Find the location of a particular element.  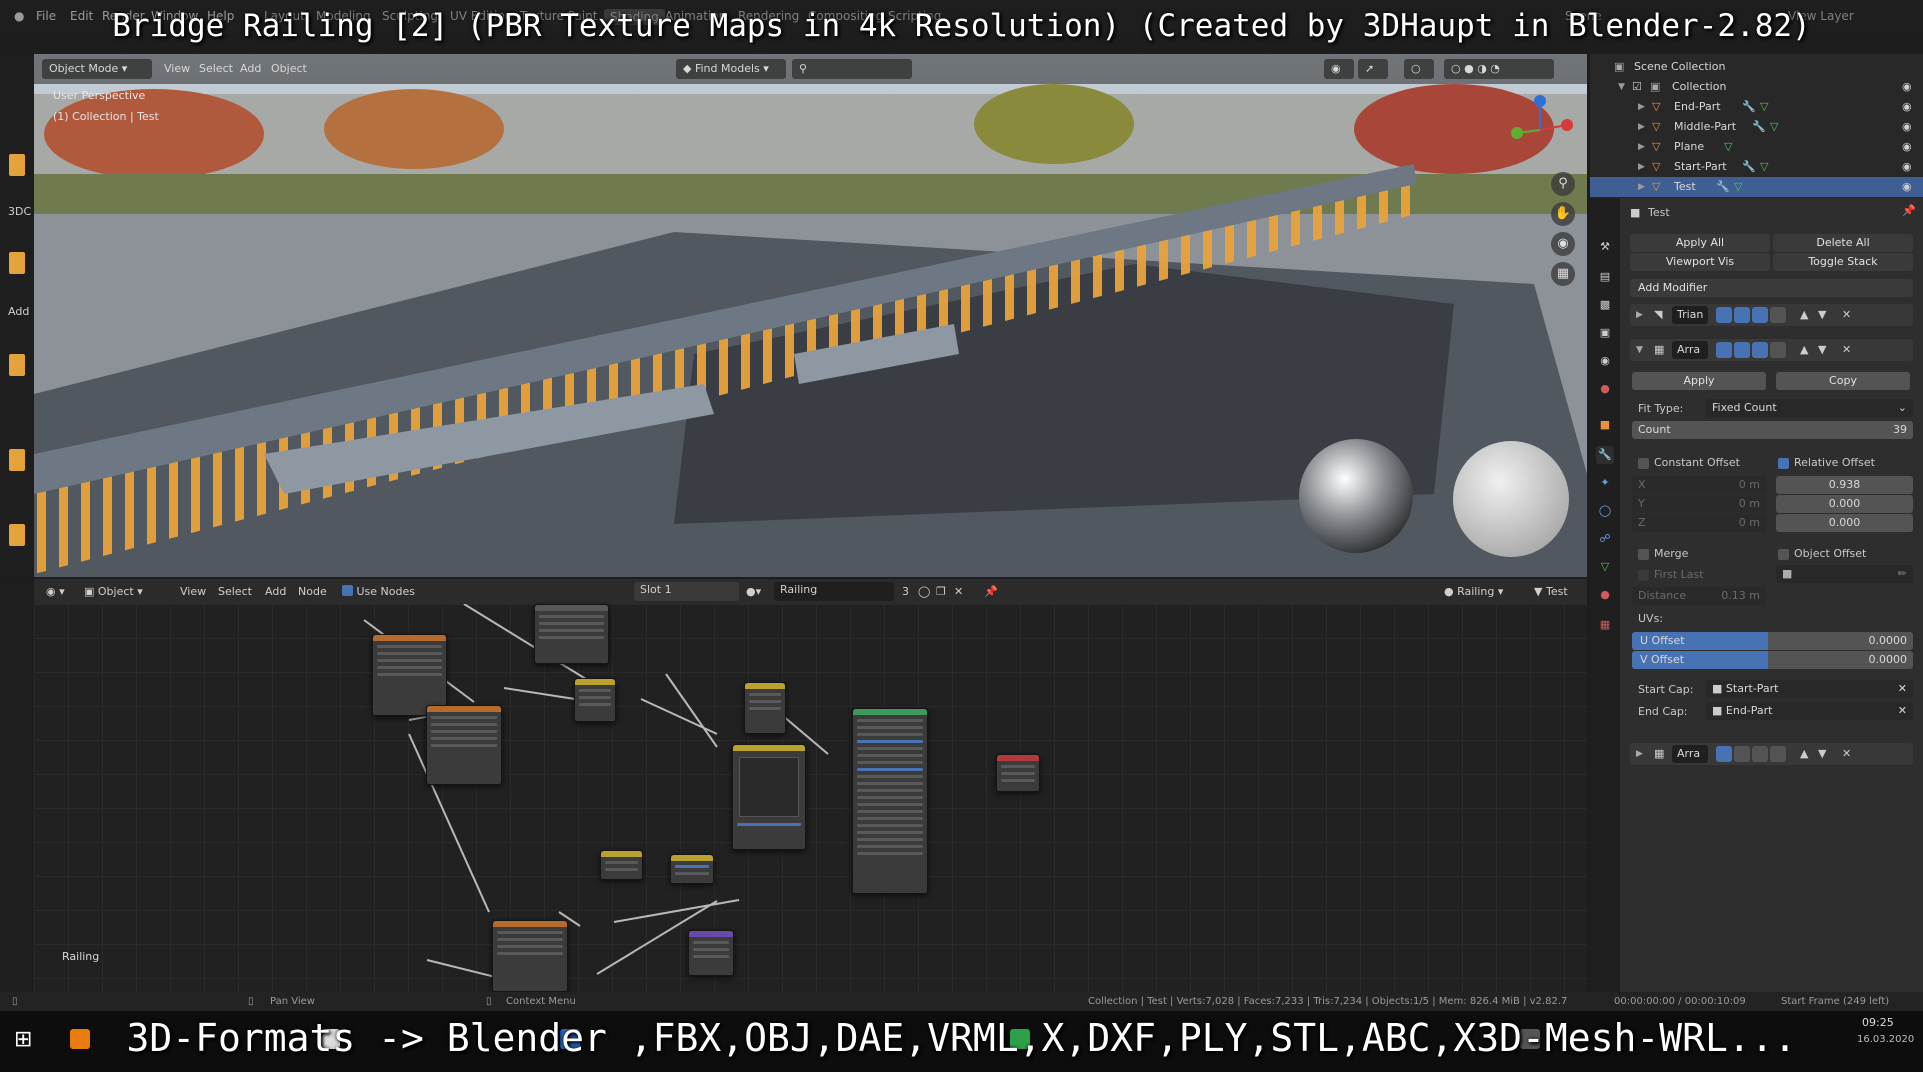

use-nodes-checkbox: Use Nodes is located at coordinates (378, 591).